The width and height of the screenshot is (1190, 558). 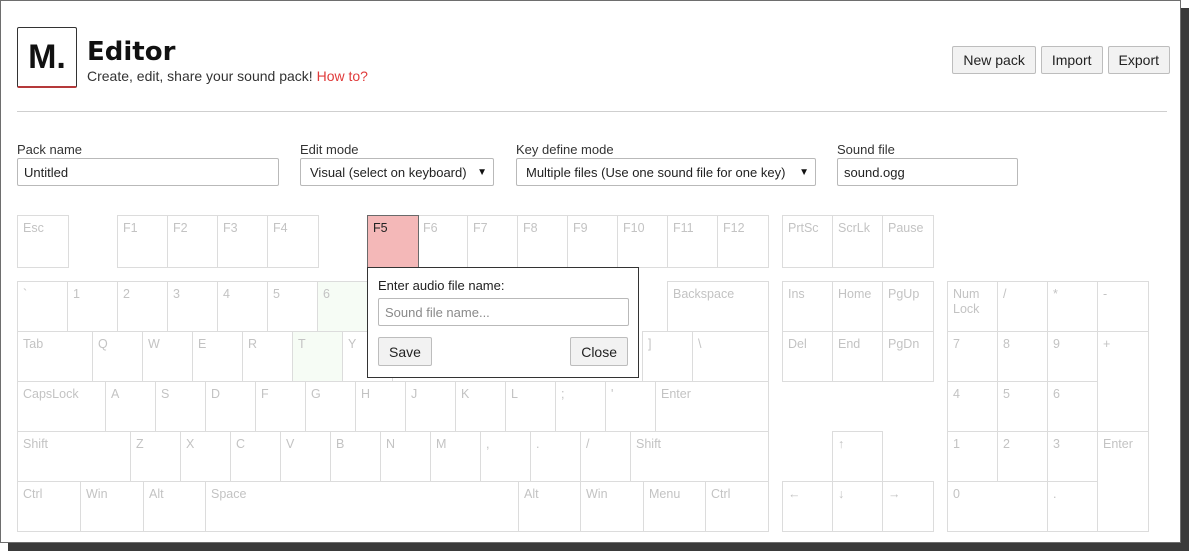 What do you see at coordinates (1123, 381) in the screenshot?
I see `key-num-add: +` at bounding box center [1123, 381].